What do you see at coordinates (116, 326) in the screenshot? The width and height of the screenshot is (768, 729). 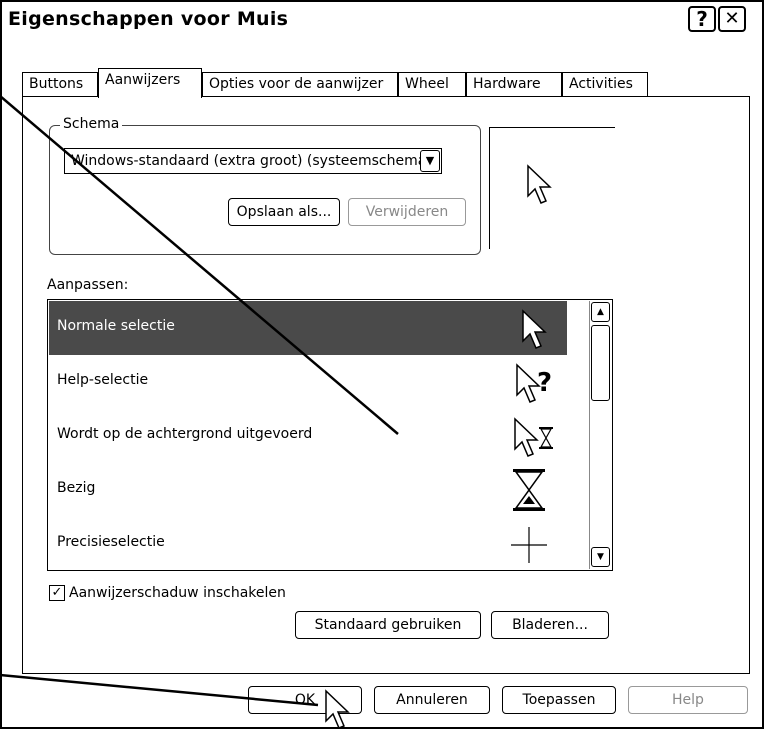 I see `list-item-label: Normale selectie` at bounding box center [116, 326].